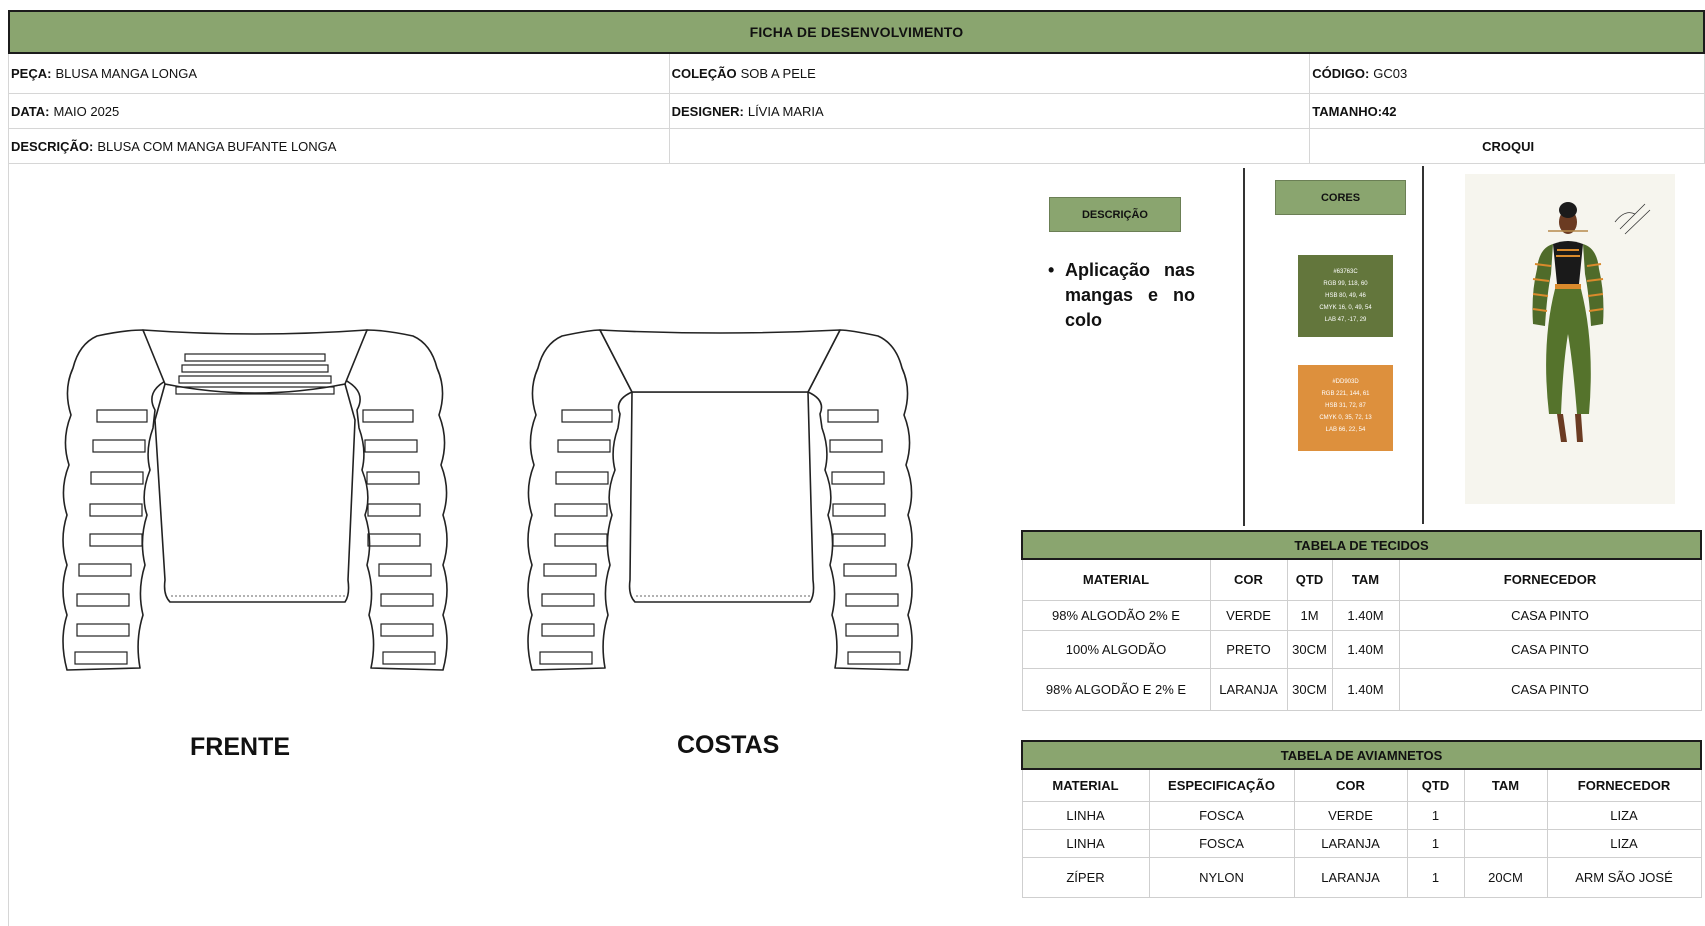  Describe the element at coordinates (1624, 877) in the screenshot. I see `cell: ARM SÃO JOSÉ` at that location.